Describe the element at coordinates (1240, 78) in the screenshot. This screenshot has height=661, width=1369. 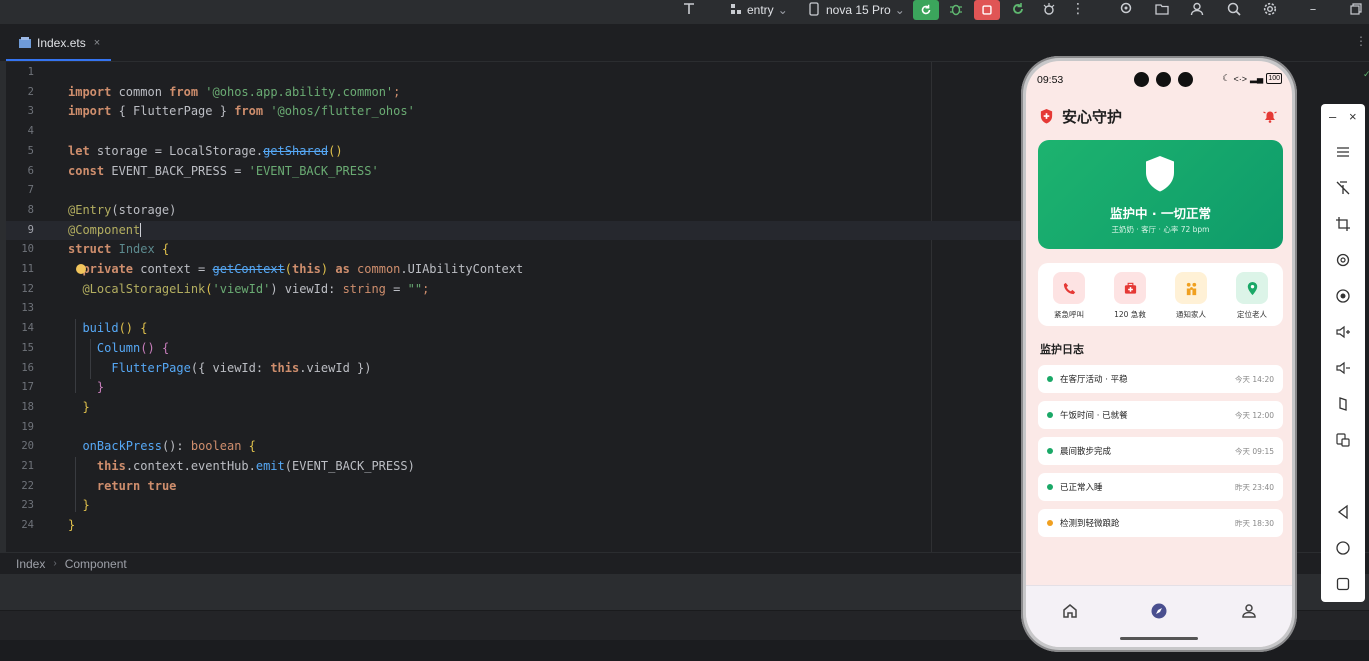
I see `network-icon: <·>` at that location.